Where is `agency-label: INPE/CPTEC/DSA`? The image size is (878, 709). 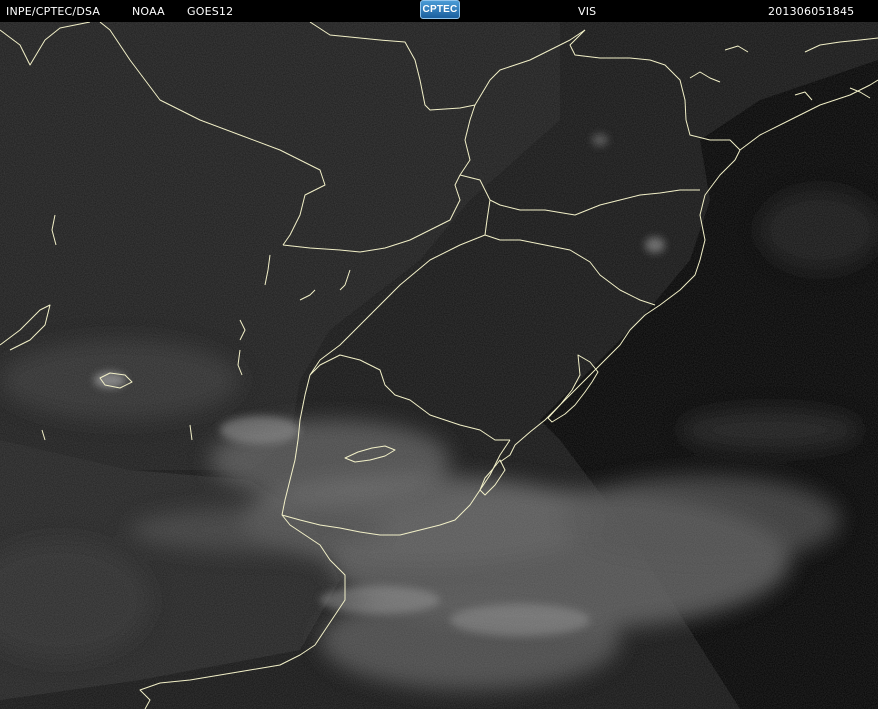
agency-label: INPE/CPTEC/DSA is located at coordinates (53, 11).